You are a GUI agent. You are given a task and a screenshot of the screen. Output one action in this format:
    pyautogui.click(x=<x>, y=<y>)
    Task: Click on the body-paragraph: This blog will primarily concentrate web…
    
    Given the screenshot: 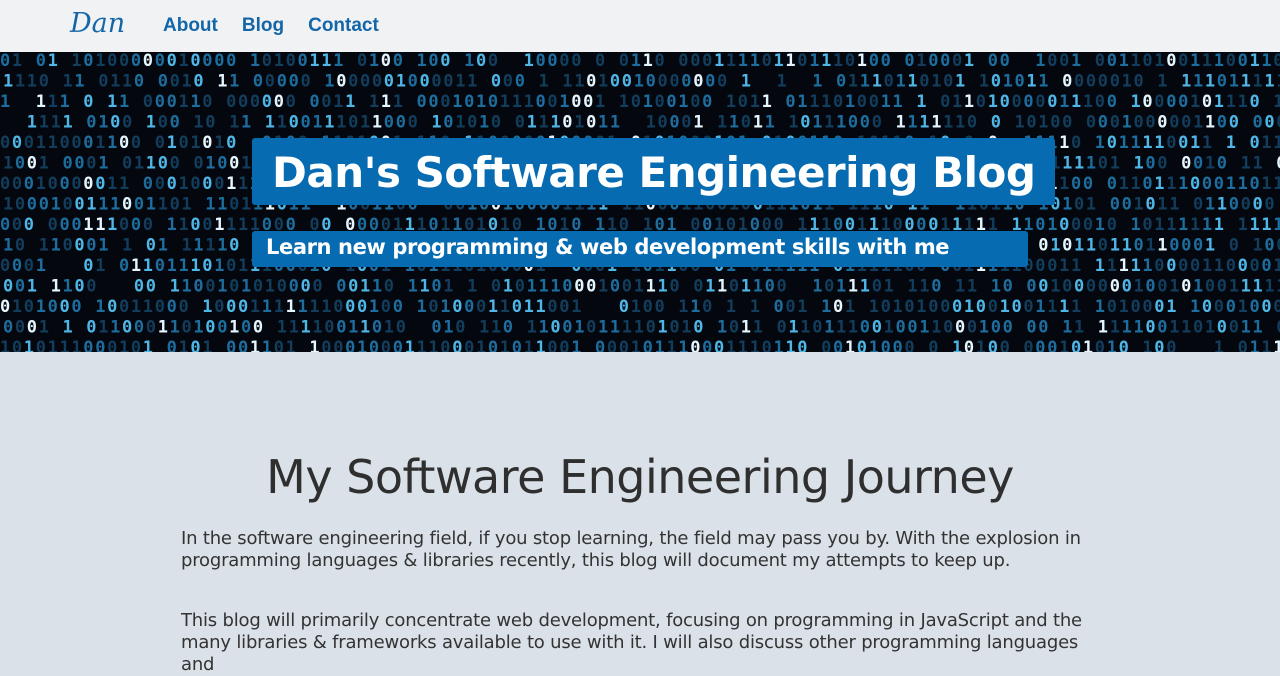 What is the action you would take?
    pyautogui.click(x=631, y=642)
    